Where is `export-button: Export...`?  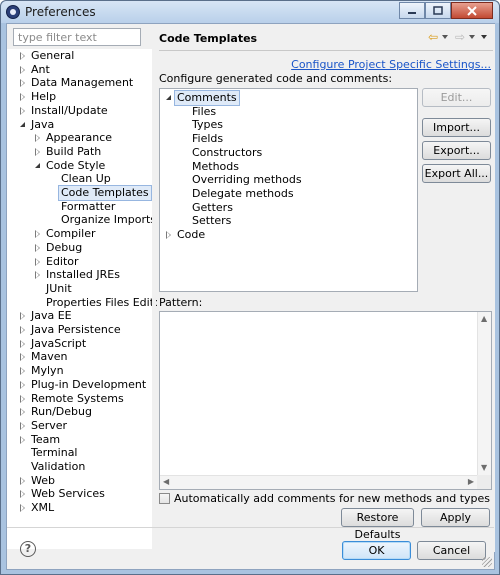
export-button: Export... is located at coordinates (456, 150).